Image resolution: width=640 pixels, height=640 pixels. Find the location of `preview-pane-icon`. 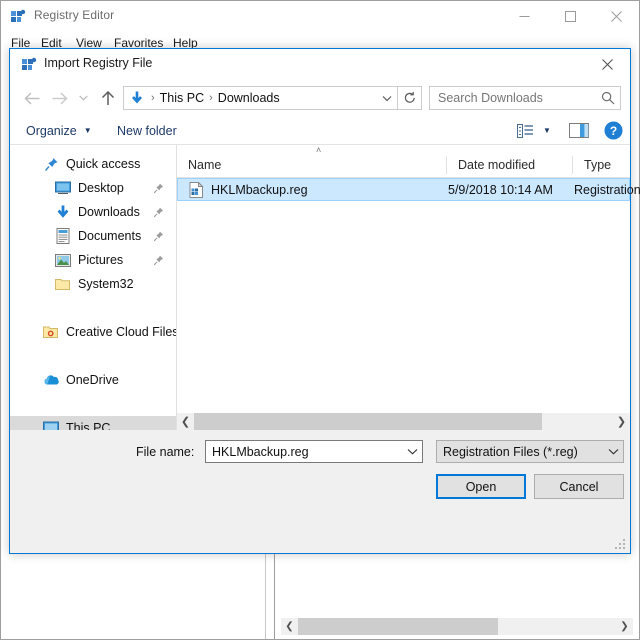

preview-pane-icon is located at coordinates (579, 130).